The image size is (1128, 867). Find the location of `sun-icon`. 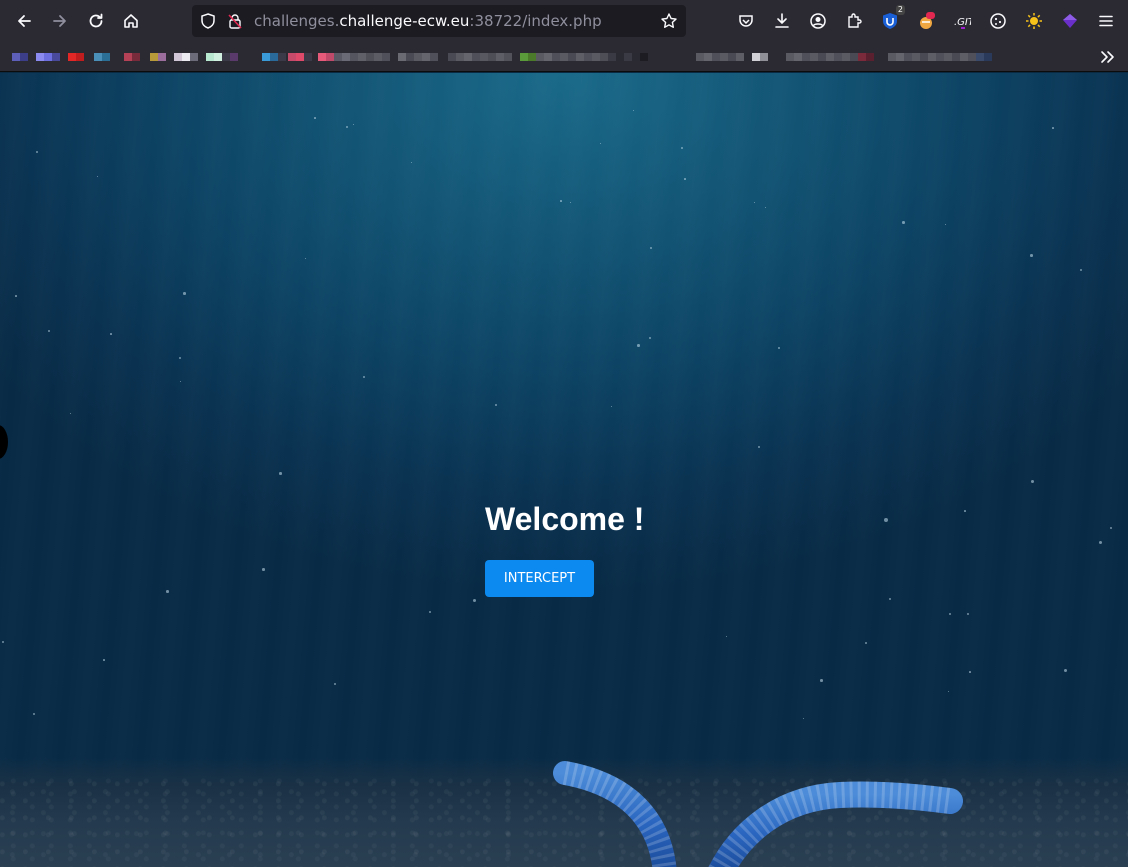

sun-icon is located at coordinates (1034, 21).